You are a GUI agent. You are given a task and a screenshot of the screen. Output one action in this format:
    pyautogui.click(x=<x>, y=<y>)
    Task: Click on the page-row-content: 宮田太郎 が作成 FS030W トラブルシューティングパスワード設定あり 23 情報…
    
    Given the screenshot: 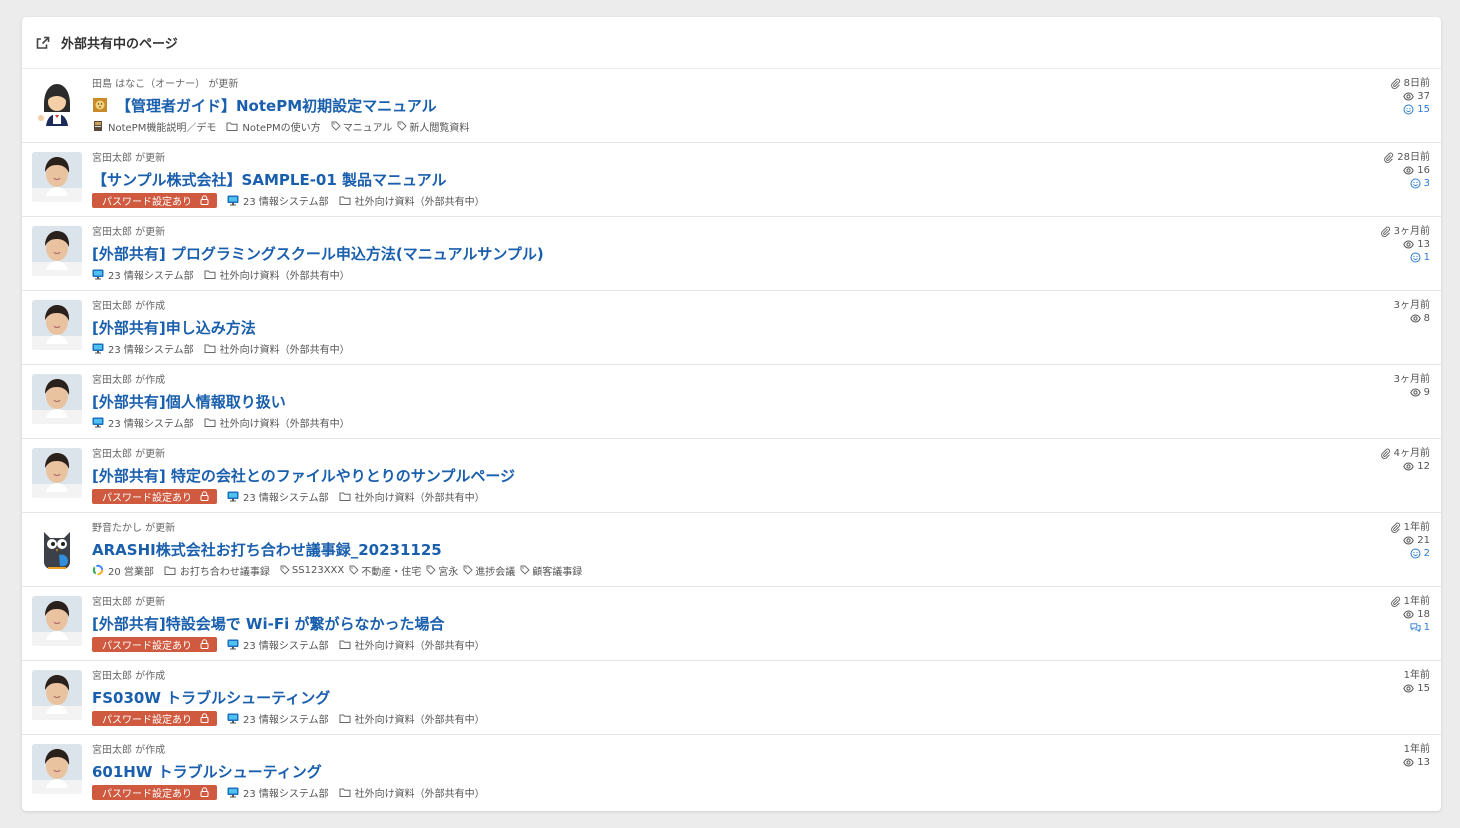 What is the action you would take?
    pyautogui.click(x=706, y=698)
    